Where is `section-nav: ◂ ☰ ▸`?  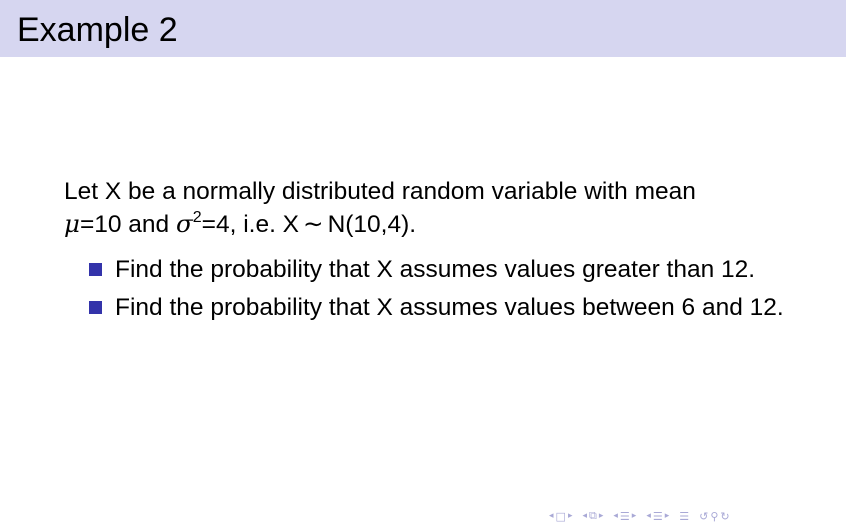 section-nav: ◂ ☰ ▸ is located at coordinates (624, 516).